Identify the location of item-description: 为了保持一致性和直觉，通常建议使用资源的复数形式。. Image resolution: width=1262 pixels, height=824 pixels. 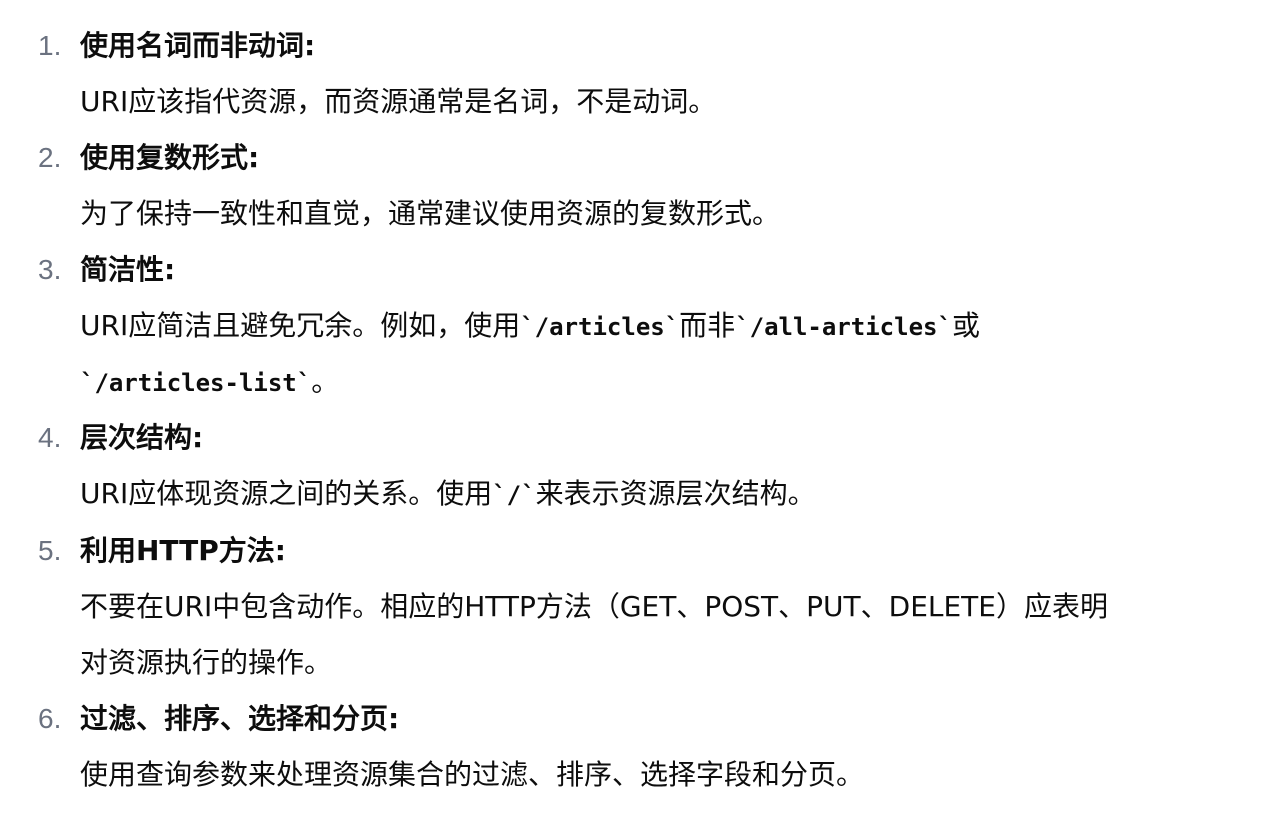
(430, 213).